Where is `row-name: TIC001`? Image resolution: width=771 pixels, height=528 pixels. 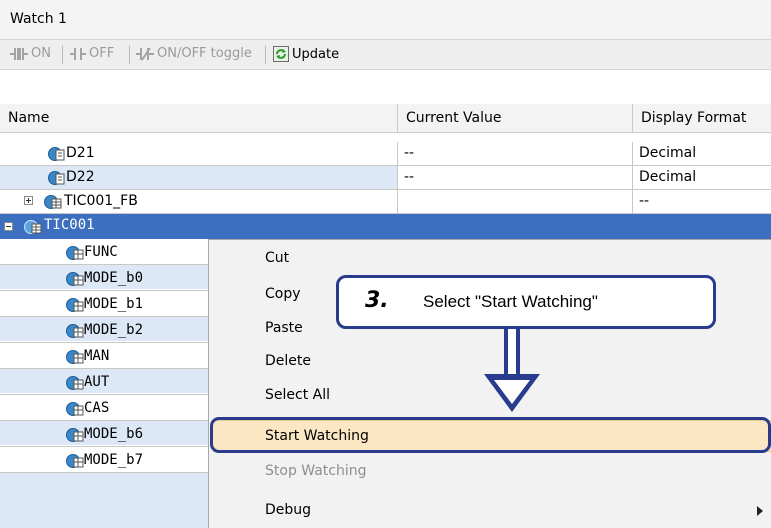 row-name: TIC001 is located at coordinates (69, 225).